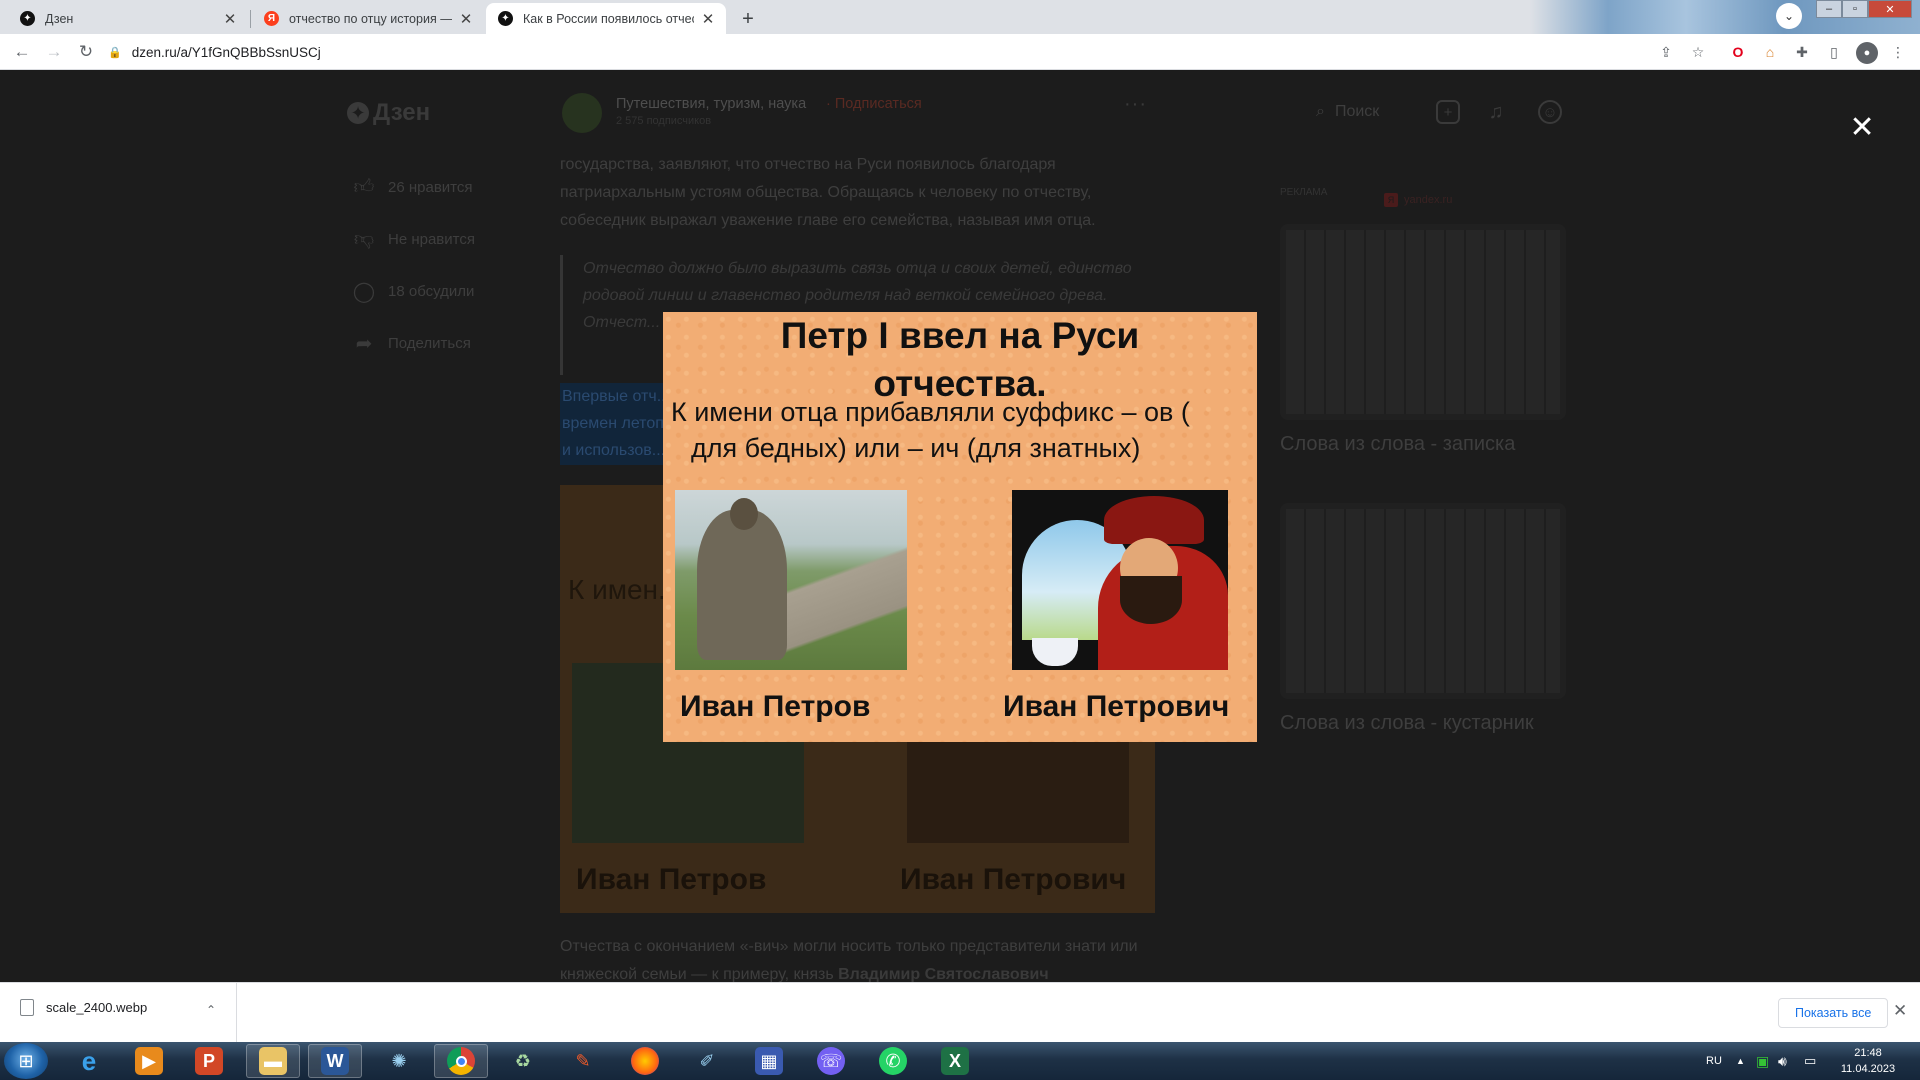 This screenshot has height=1080, width=1920. What do you see at coordinates (1418, 200) in the screenshot?
I see `ad-source: Я yandex.ru` at bounding box center [1418, 200].